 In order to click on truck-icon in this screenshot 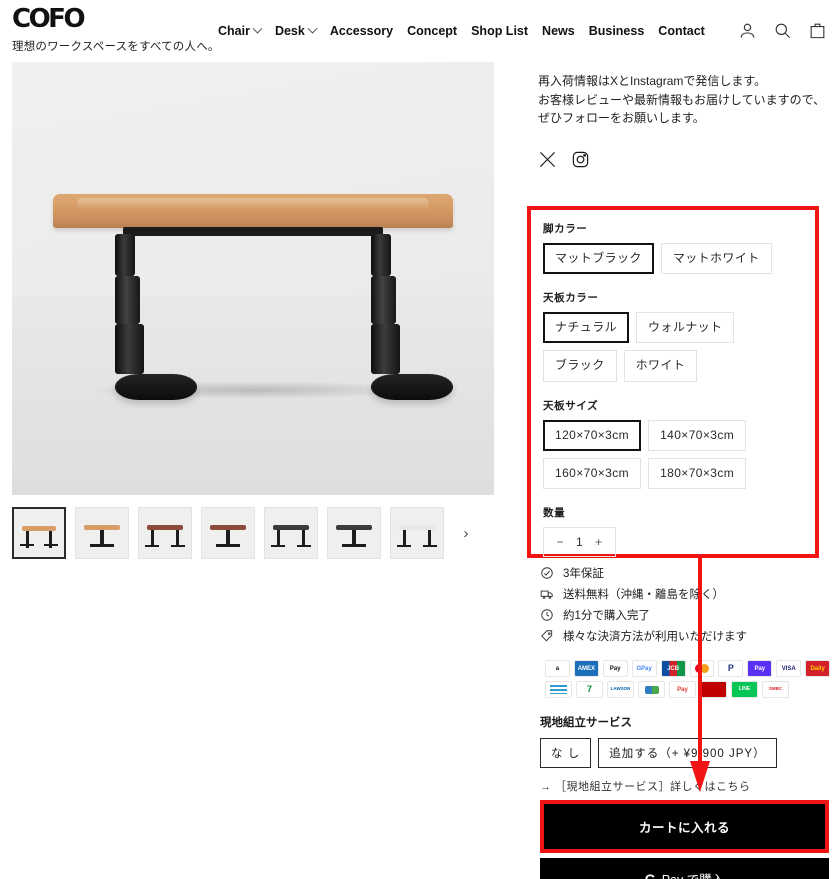, I will do `click(547, 594)`.